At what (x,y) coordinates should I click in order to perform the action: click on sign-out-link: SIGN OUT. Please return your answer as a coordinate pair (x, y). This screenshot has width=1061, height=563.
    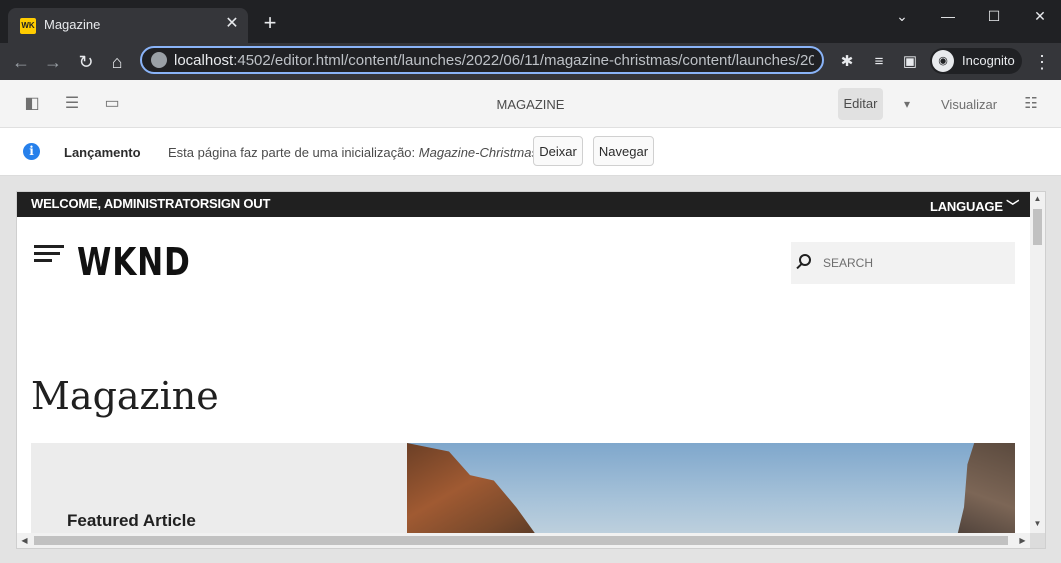
    Looking at the image, I should click on (239, 203).